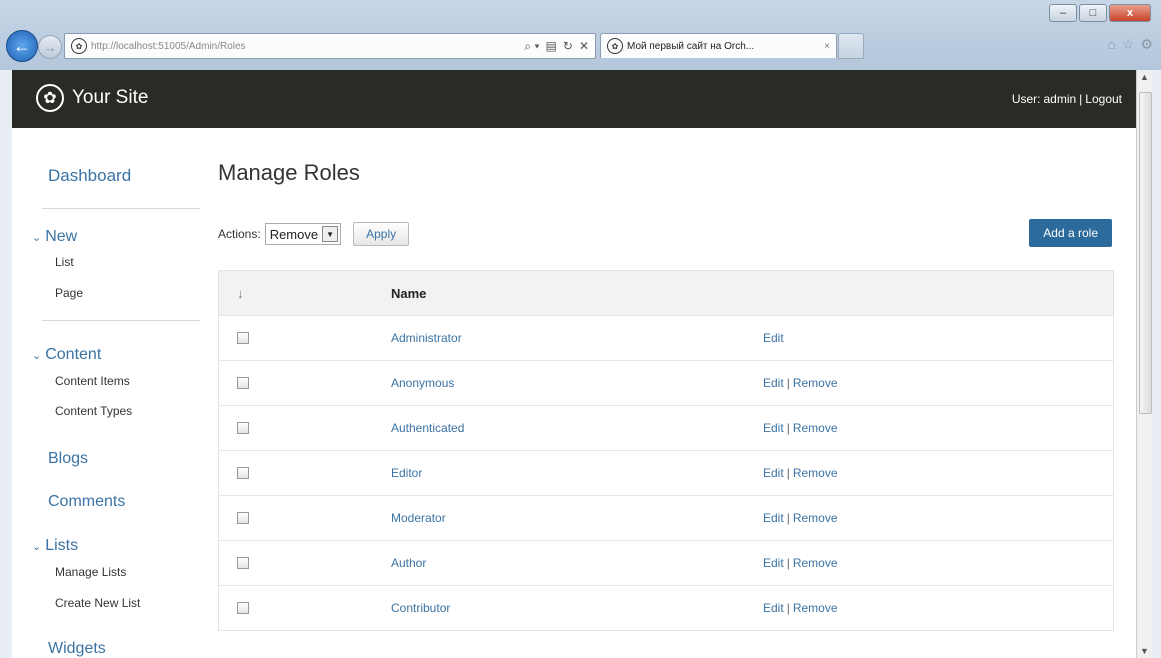  Describe the element at coordinates (307, 46) in the screenshot. I see `address-url: http://localhost:51005/Admin/Roles` at that location.